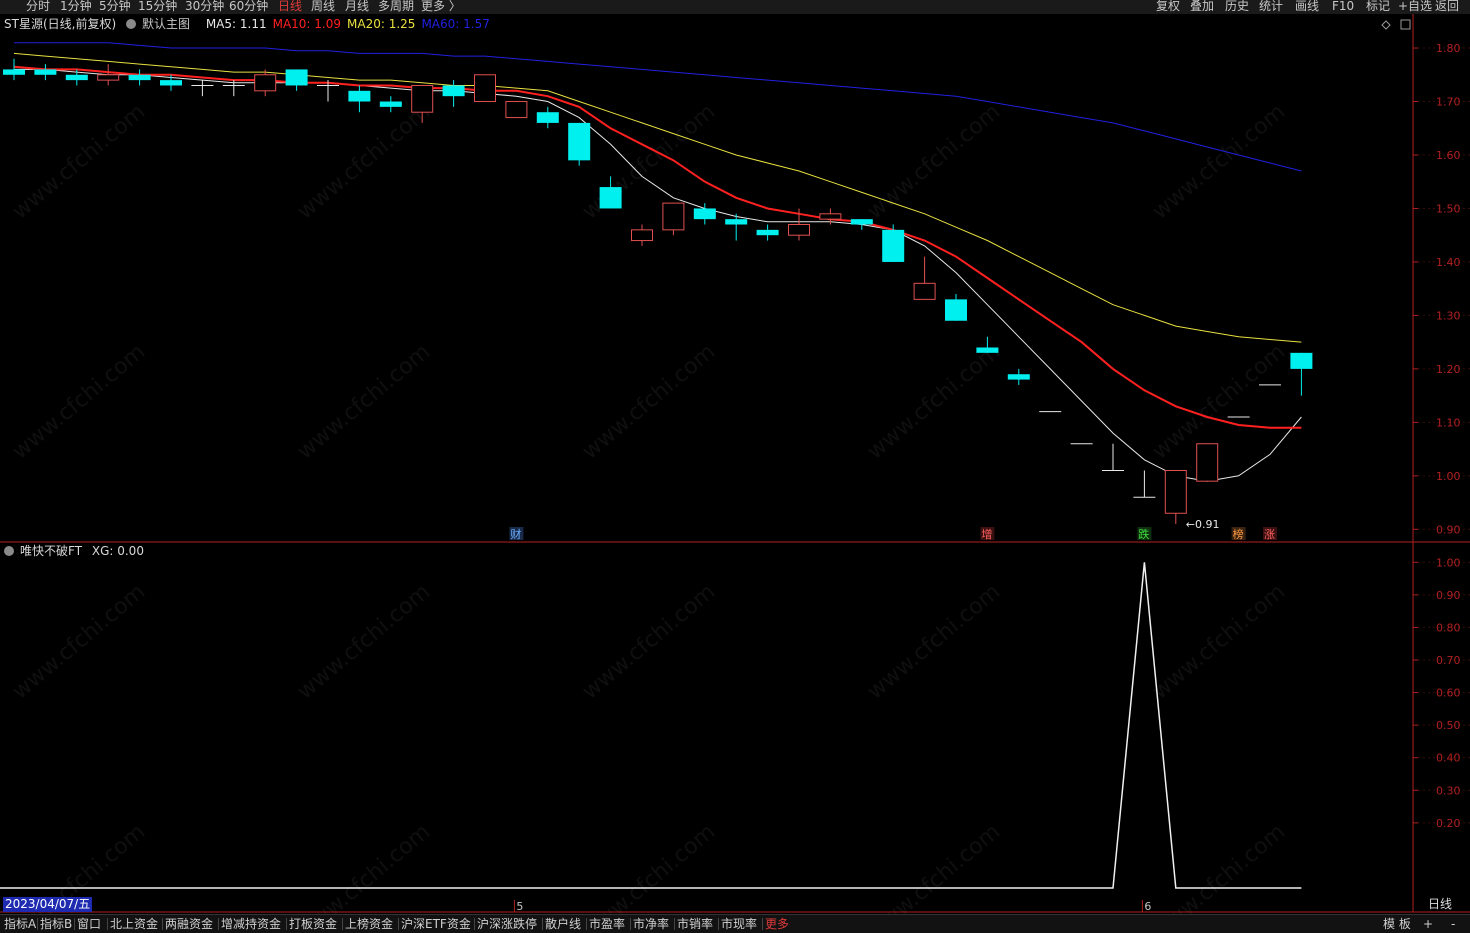  Describe the element at coordinates (607, 924) in the screenshot. I see `indicator-tab: 市盈率` at that location.